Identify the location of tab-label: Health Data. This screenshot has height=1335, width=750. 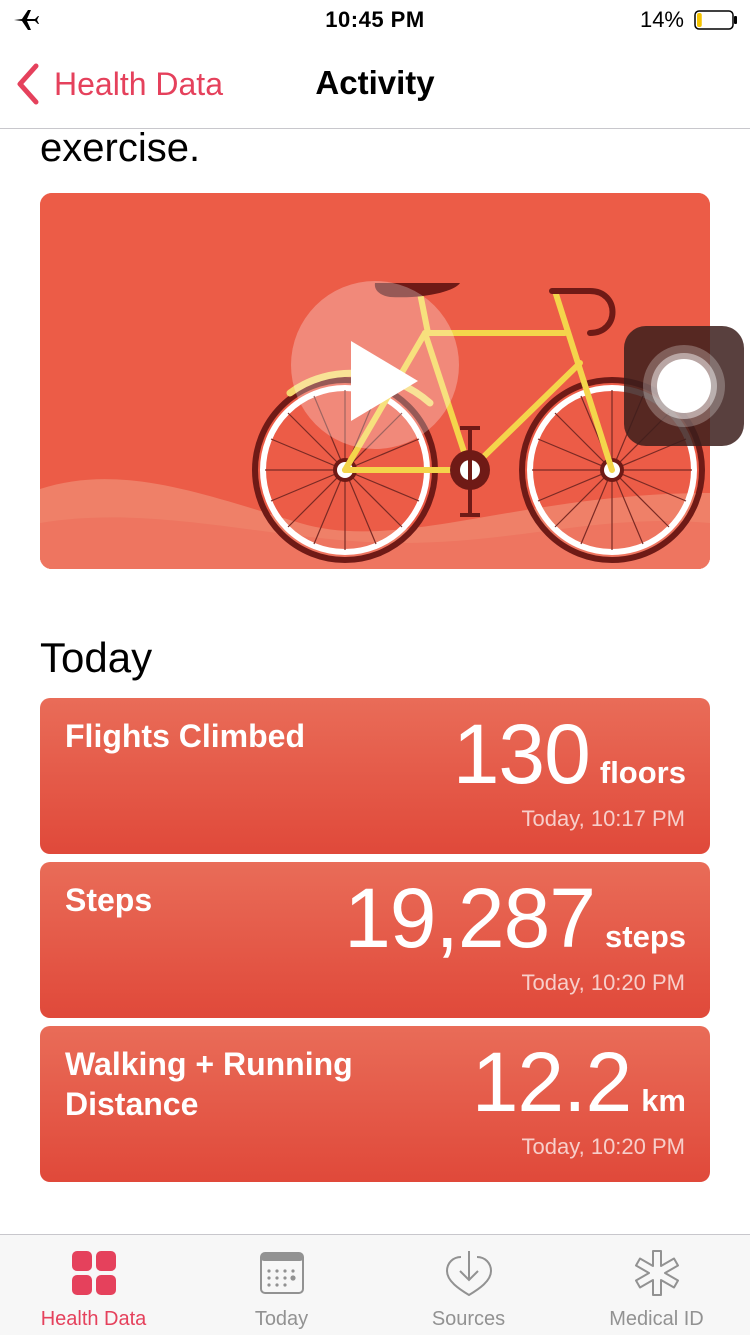
(93, 1319).